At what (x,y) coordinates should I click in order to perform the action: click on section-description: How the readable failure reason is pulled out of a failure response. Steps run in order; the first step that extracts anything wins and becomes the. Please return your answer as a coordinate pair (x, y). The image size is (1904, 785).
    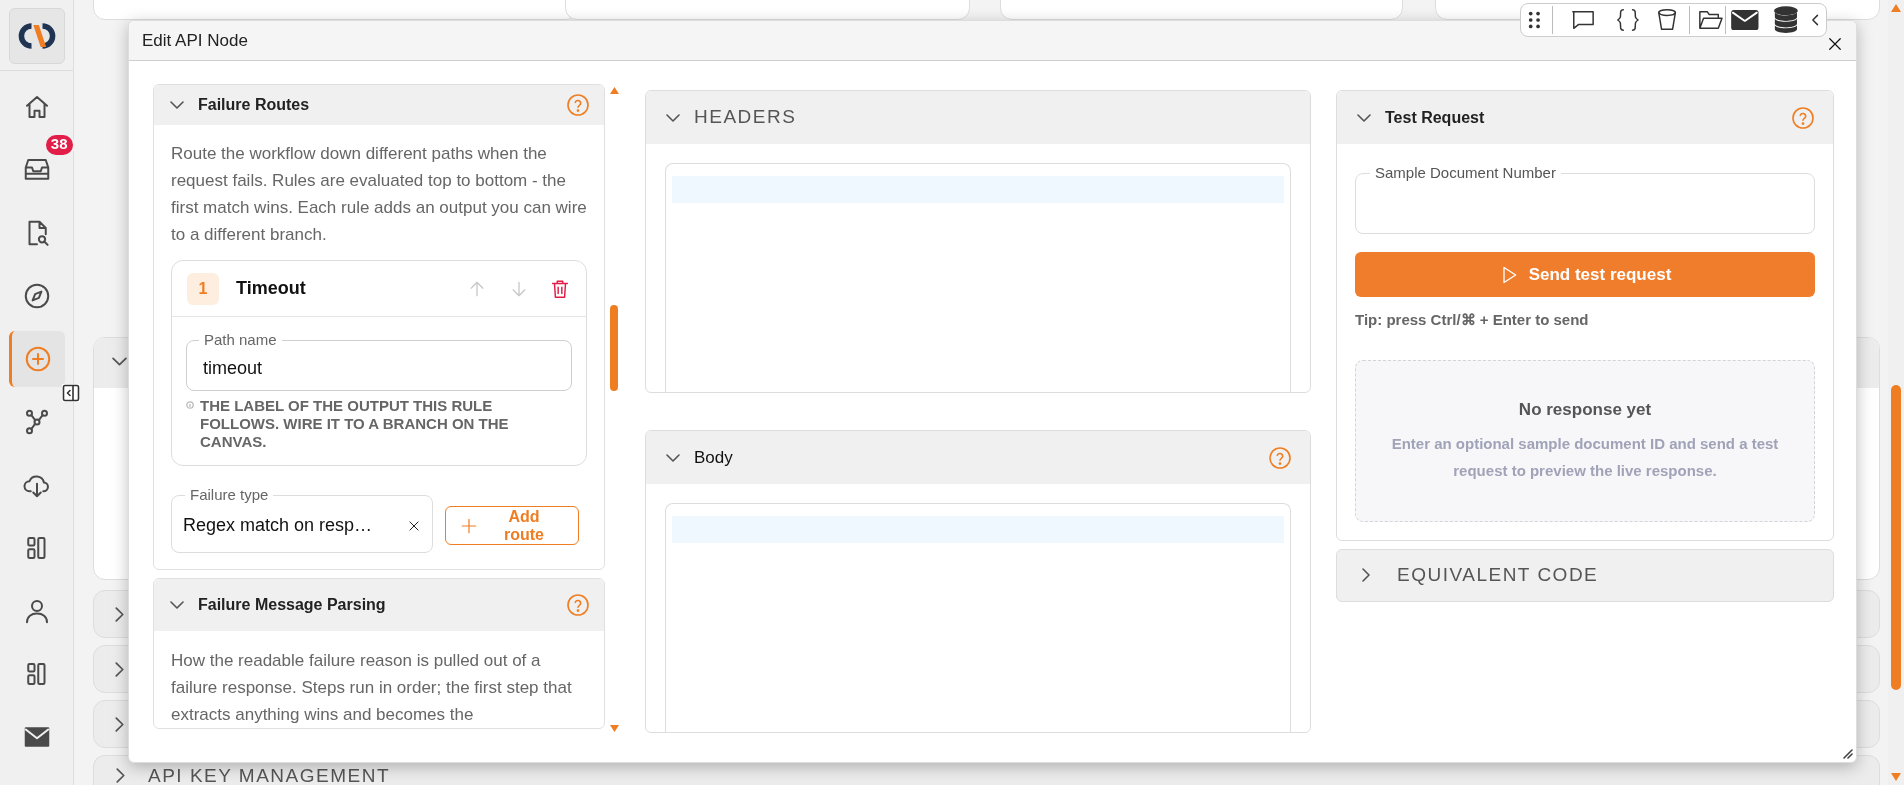
    Looking at the image, I should click on (372, 688).